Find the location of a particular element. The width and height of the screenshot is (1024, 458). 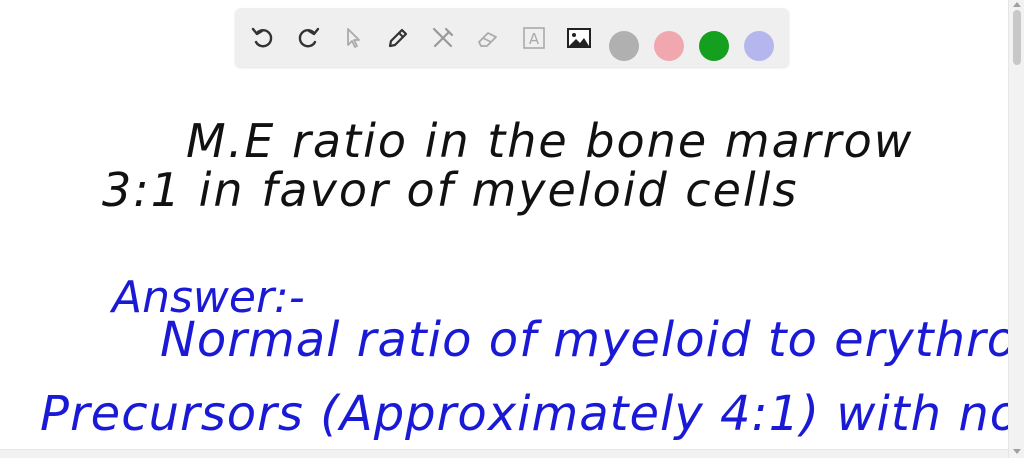

color-swatch-green is located at coordinates (714, 46).